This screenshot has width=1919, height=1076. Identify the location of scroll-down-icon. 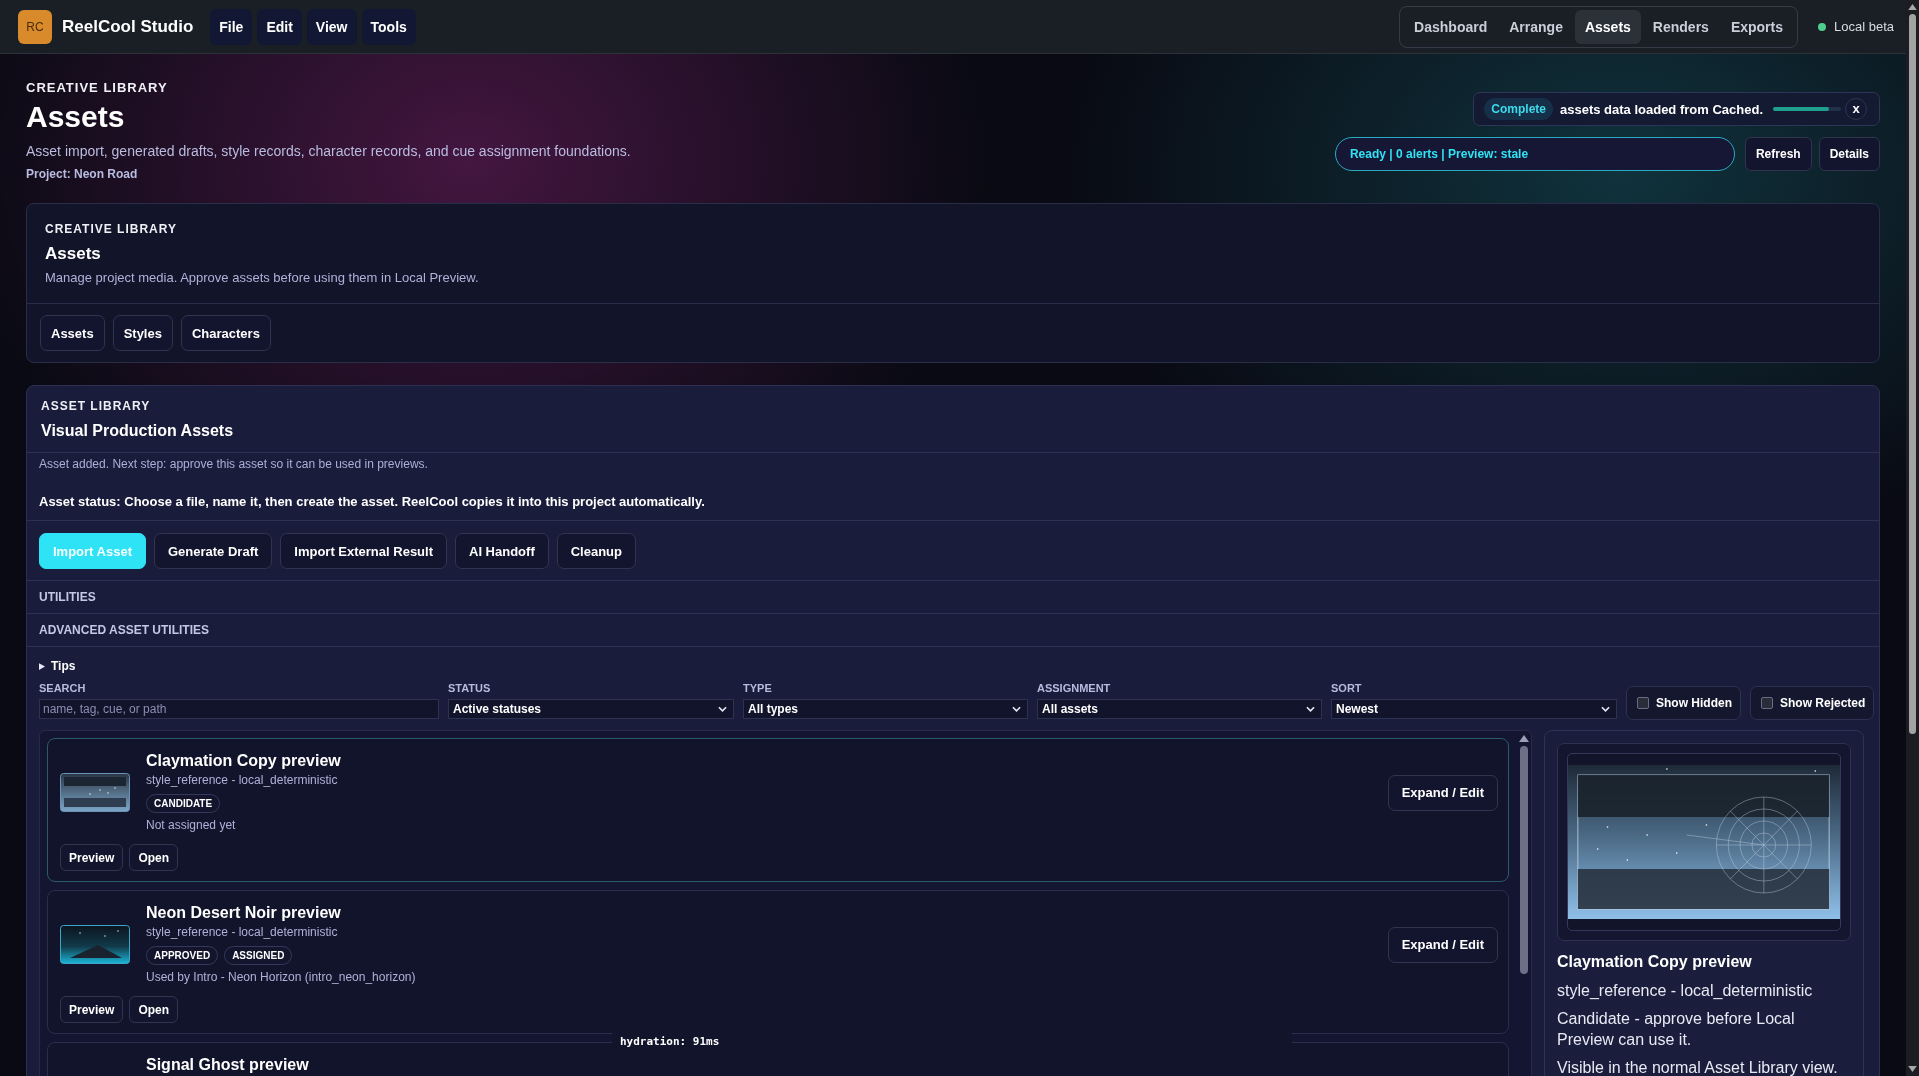
(1912, 1069).